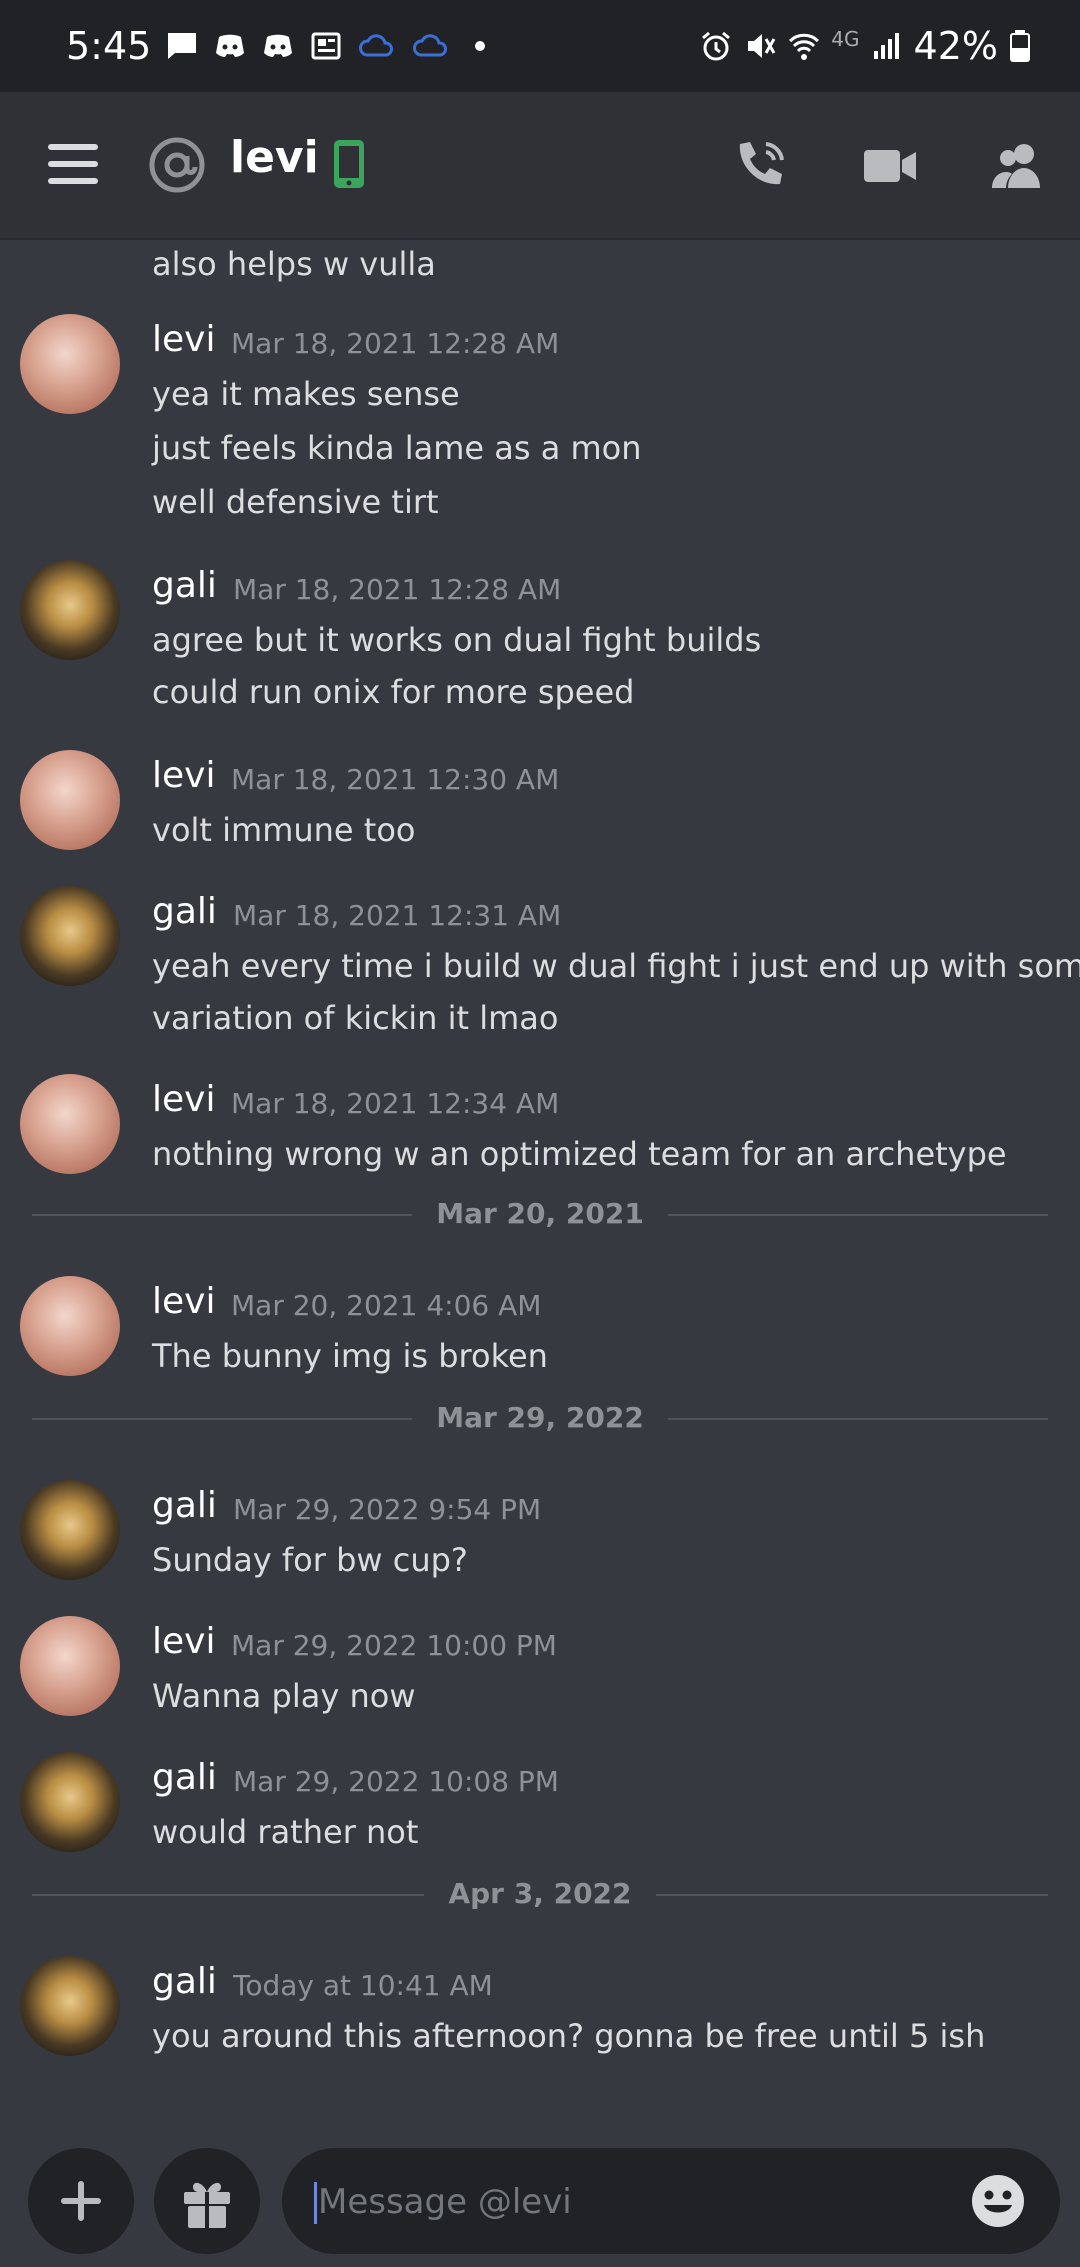 The image size is (1080, 2267). Describe the element at coordinates (397, 915) in the screenshot. I see `message-timestamp: Mar 18, 2021 12:31 AM` at that location.